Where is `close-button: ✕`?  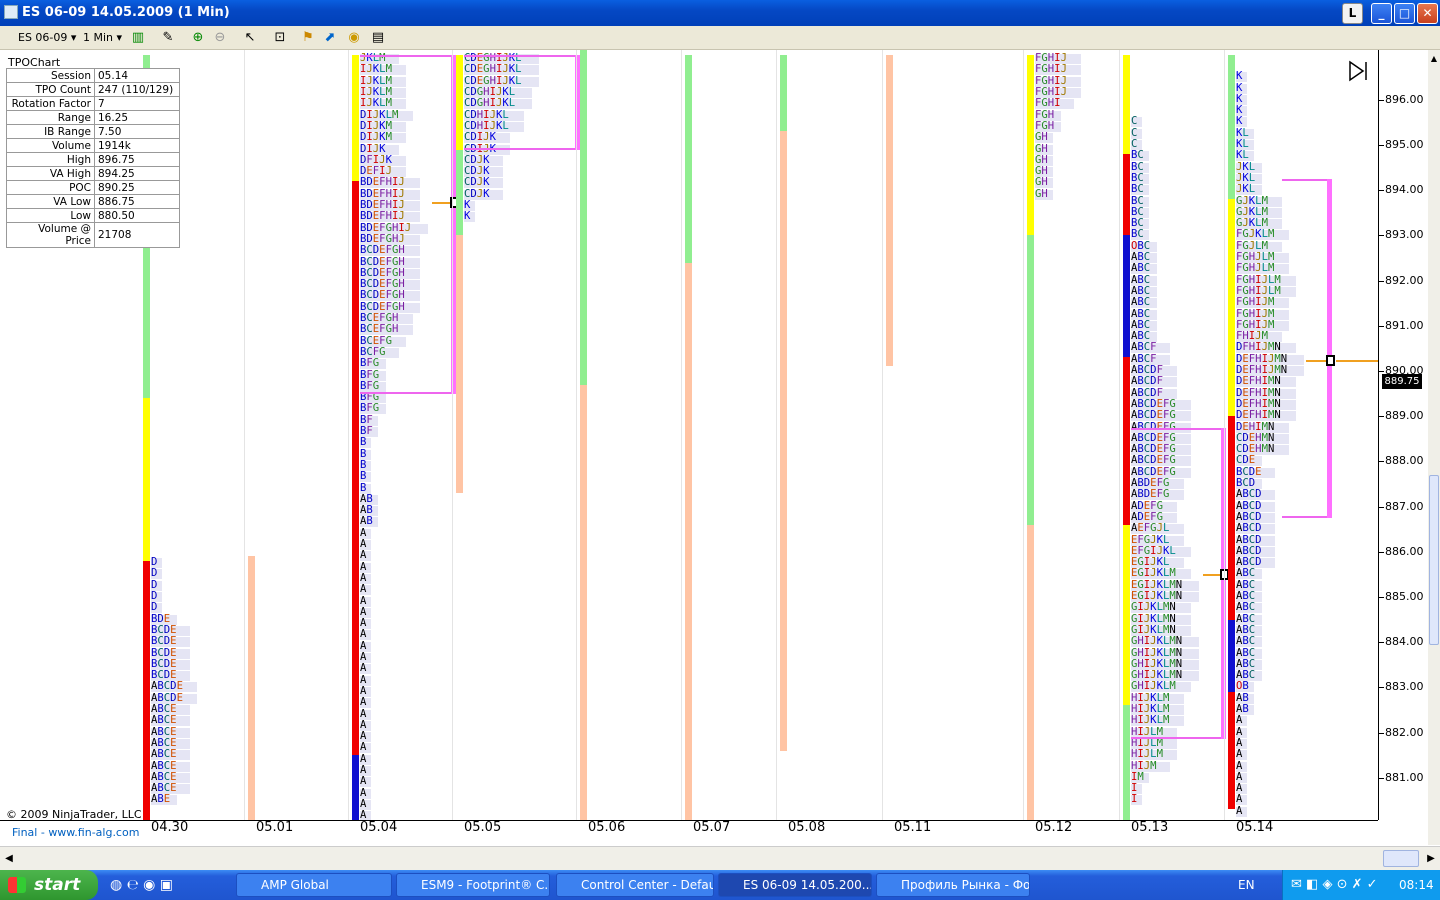
close-button: ✕ is located at coordinates (1427, 13).